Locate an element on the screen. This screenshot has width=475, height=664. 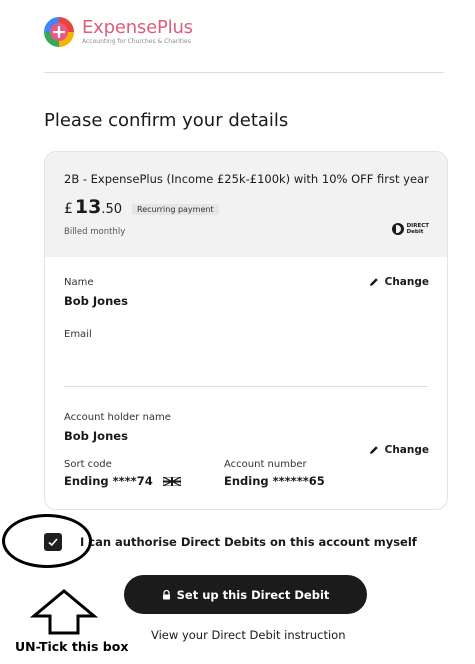
price-decimal: .50 is located at coordinates (112, 209).